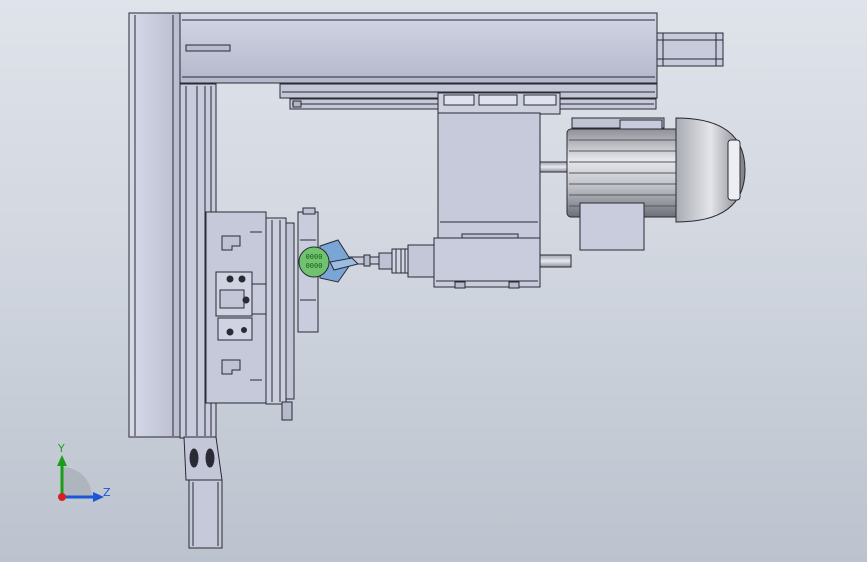  I want to click on rail-servo-motor, so click(690, 49).